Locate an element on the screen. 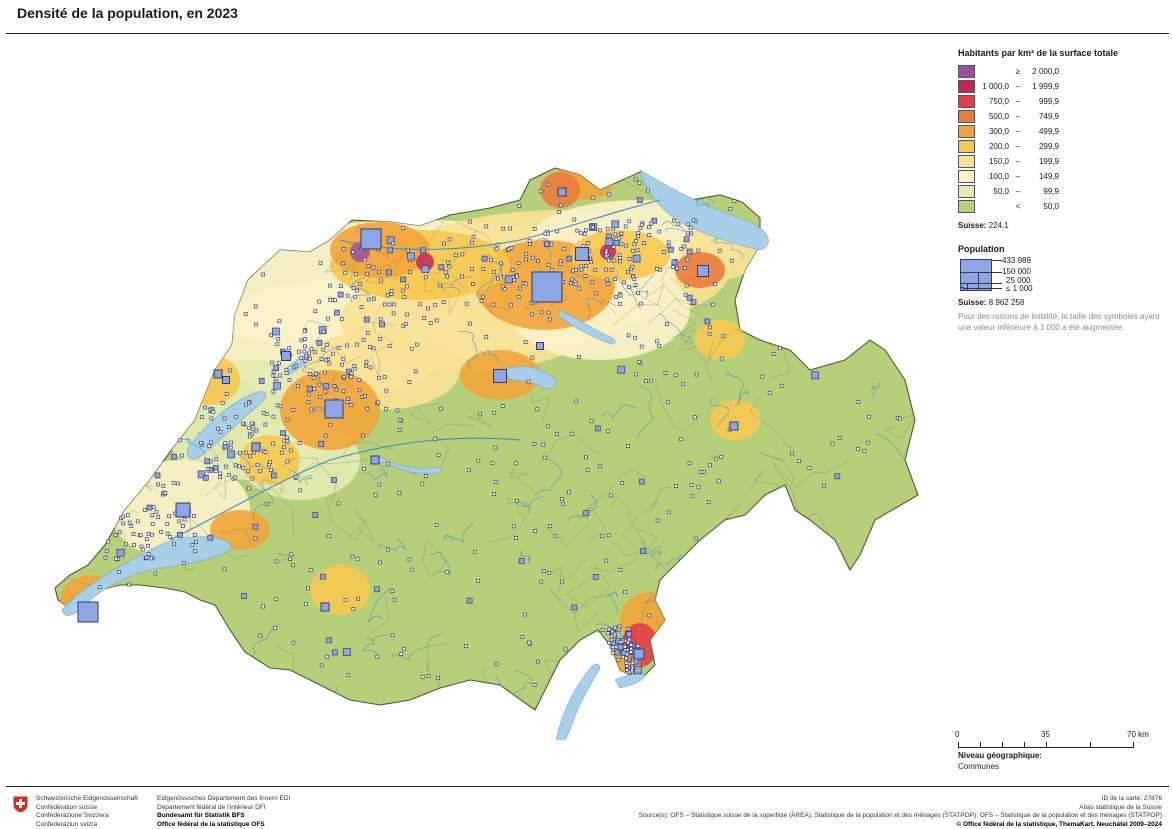 The height and width of the screenshot is (829, 1172). river is located at coordinates (661, 699).